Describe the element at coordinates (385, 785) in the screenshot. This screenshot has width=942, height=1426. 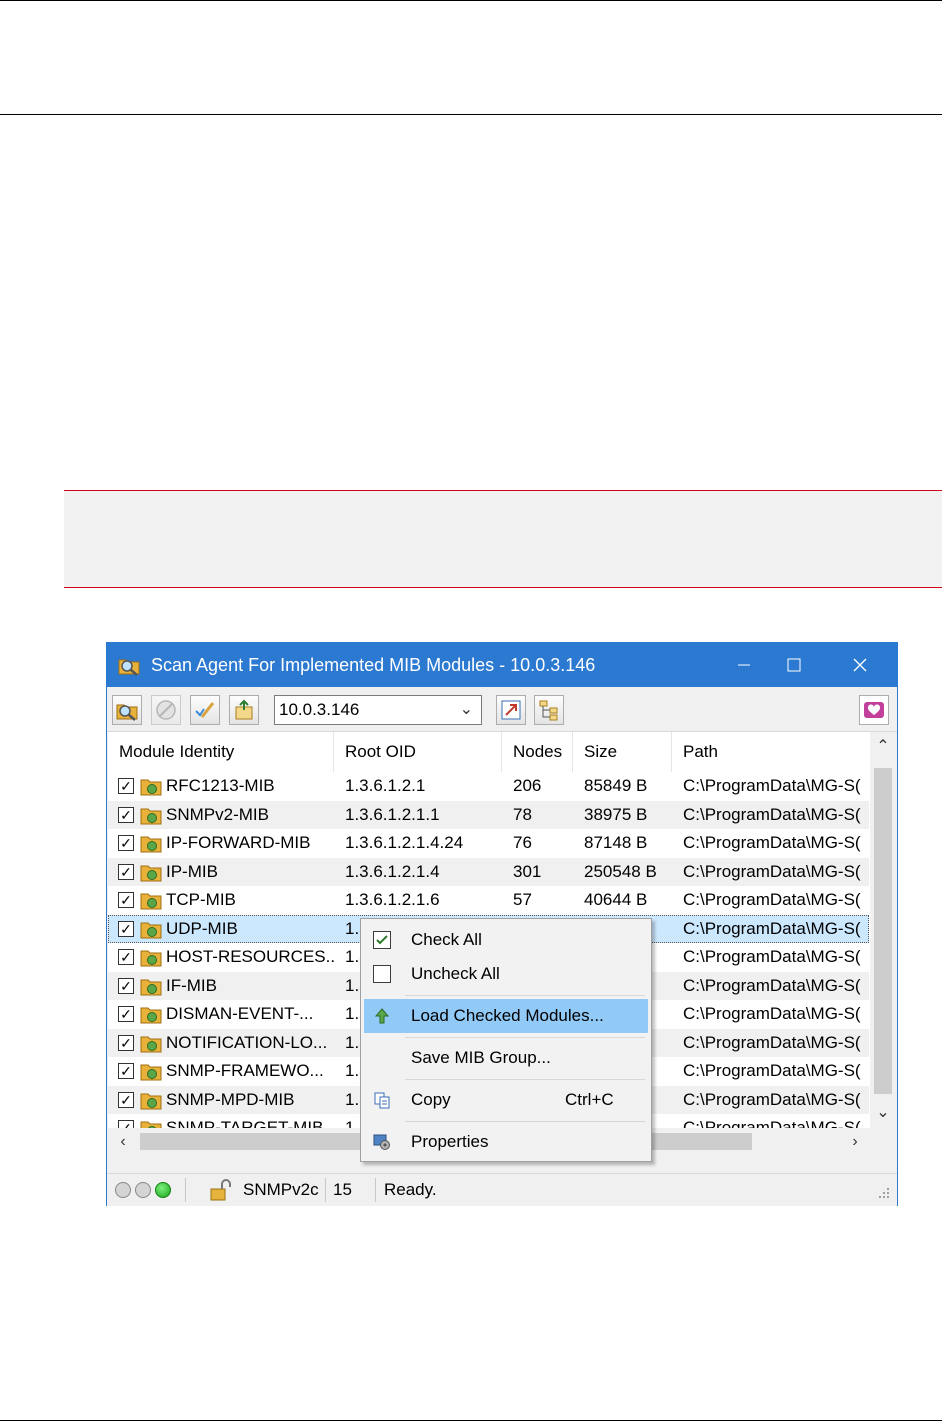
I see `root-oid-cell: 1.3.6.1.2.1` at that location.